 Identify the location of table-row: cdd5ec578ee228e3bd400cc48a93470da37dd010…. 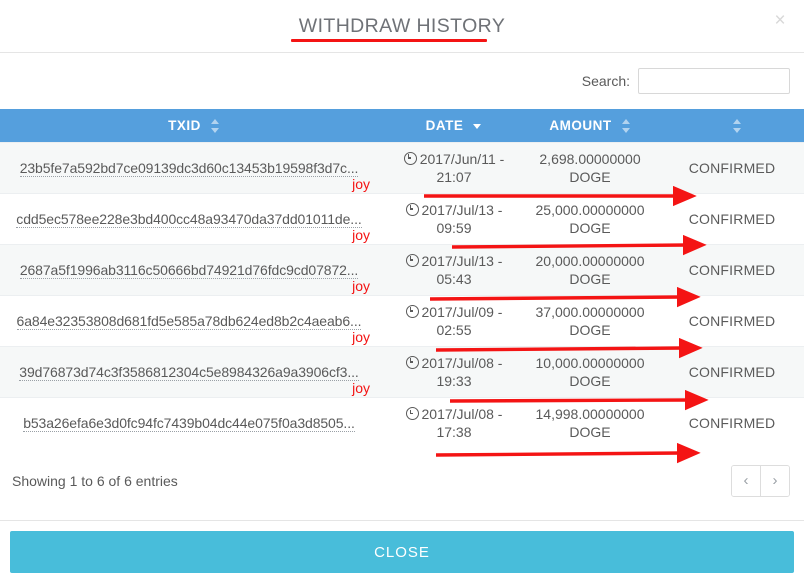
(402, 219).